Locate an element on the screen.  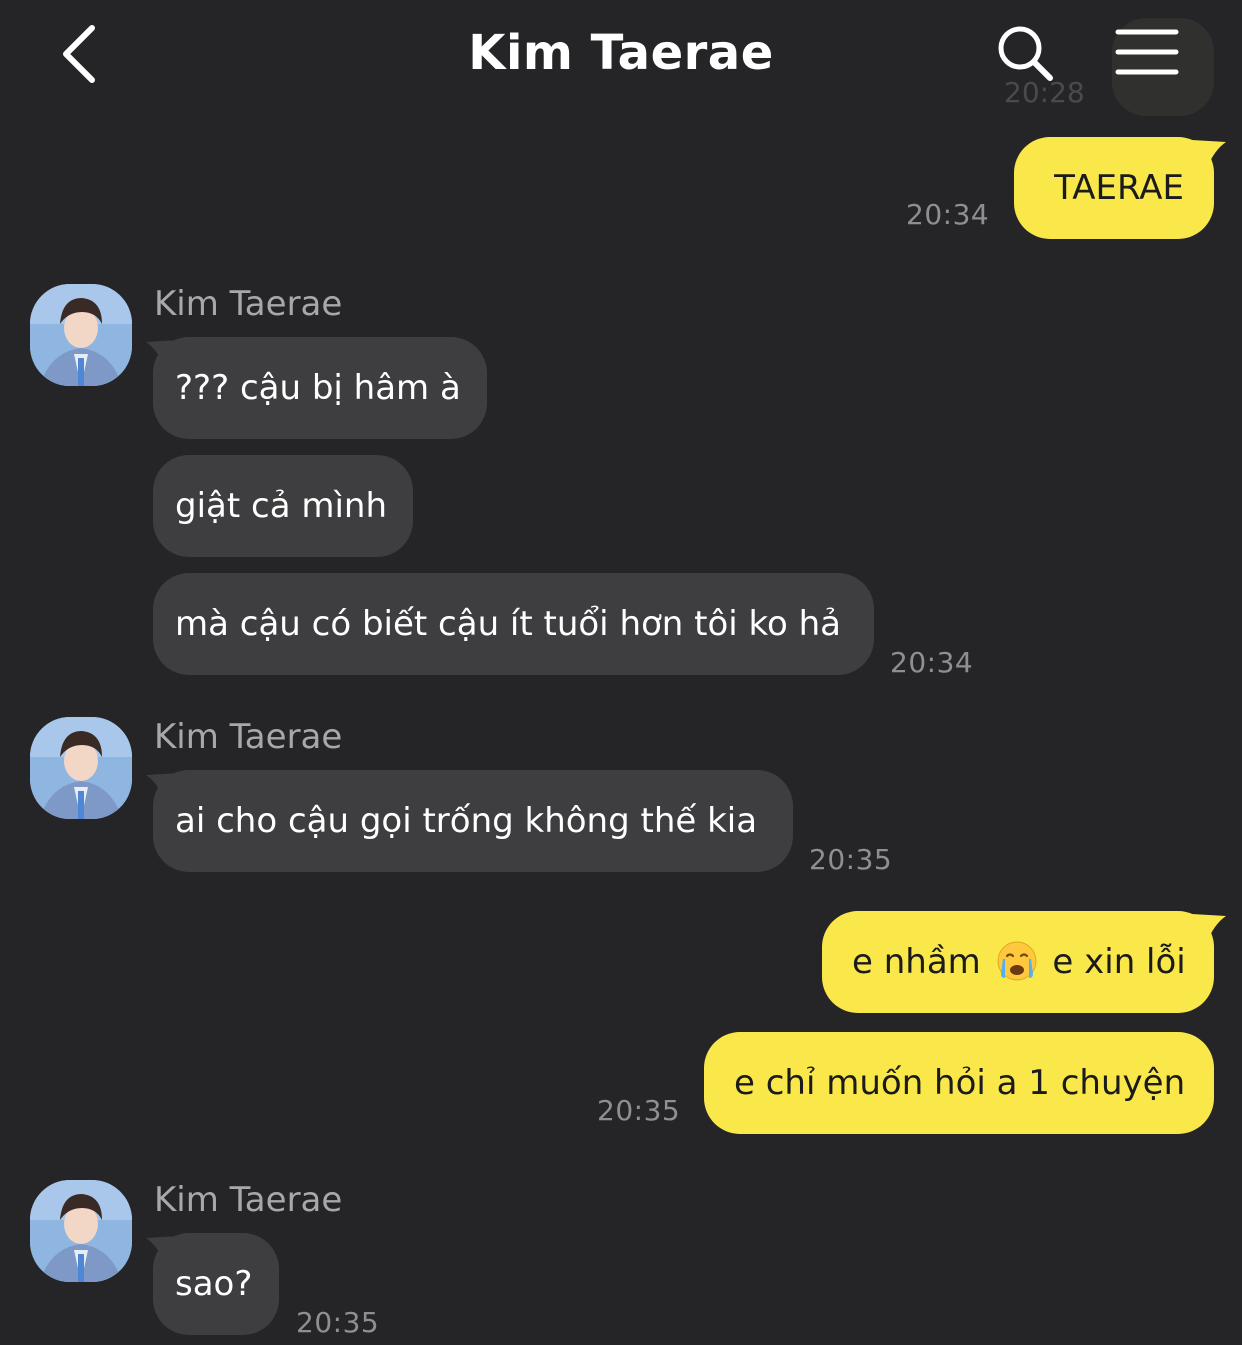
message-text: giật cả mình is located at coordinates (281, 506).